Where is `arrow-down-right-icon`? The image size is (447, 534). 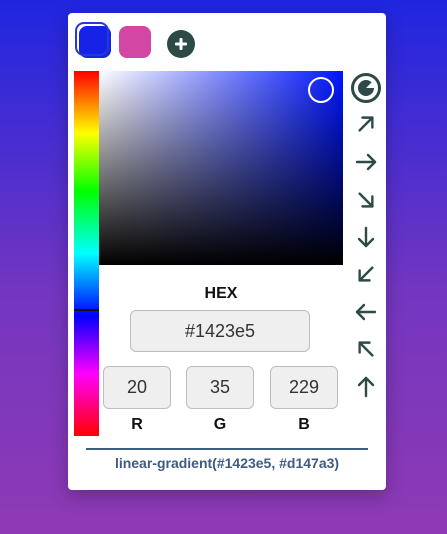 arrow-down-right-icon is located at coordinates (366, 200).